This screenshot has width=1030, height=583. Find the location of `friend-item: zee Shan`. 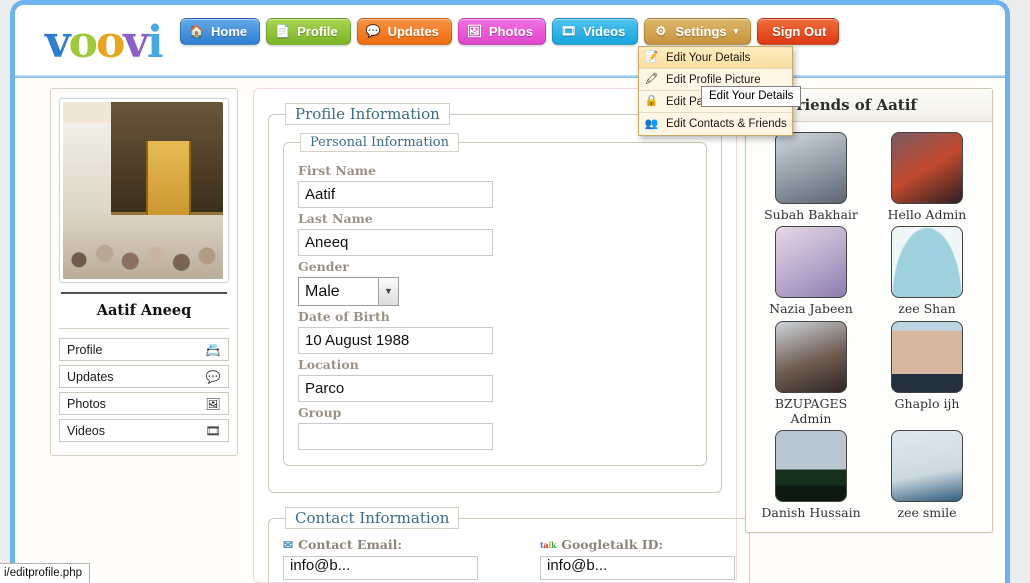

friend-item: zee Shan is located at coordinates (927, 271).